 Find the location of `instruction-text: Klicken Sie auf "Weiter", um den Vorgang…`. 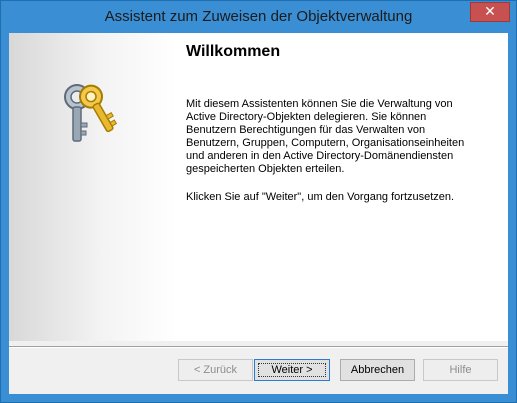

instruction-text: Klicken Sie auf "Weiter", um den Vorgang… is located at coordinates (320, 197).